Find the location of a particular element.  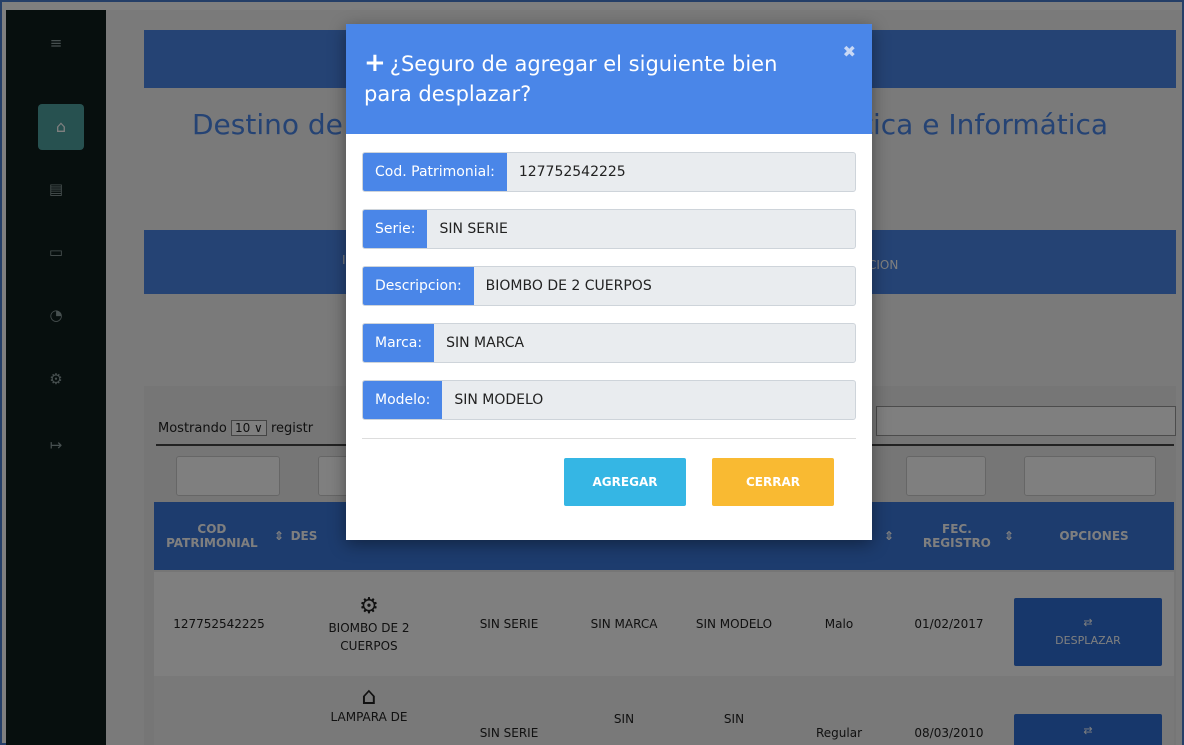

field-cod-patrimonial: Cod. Patrimonial: 127752542225 is located at coordinates (609, 172).